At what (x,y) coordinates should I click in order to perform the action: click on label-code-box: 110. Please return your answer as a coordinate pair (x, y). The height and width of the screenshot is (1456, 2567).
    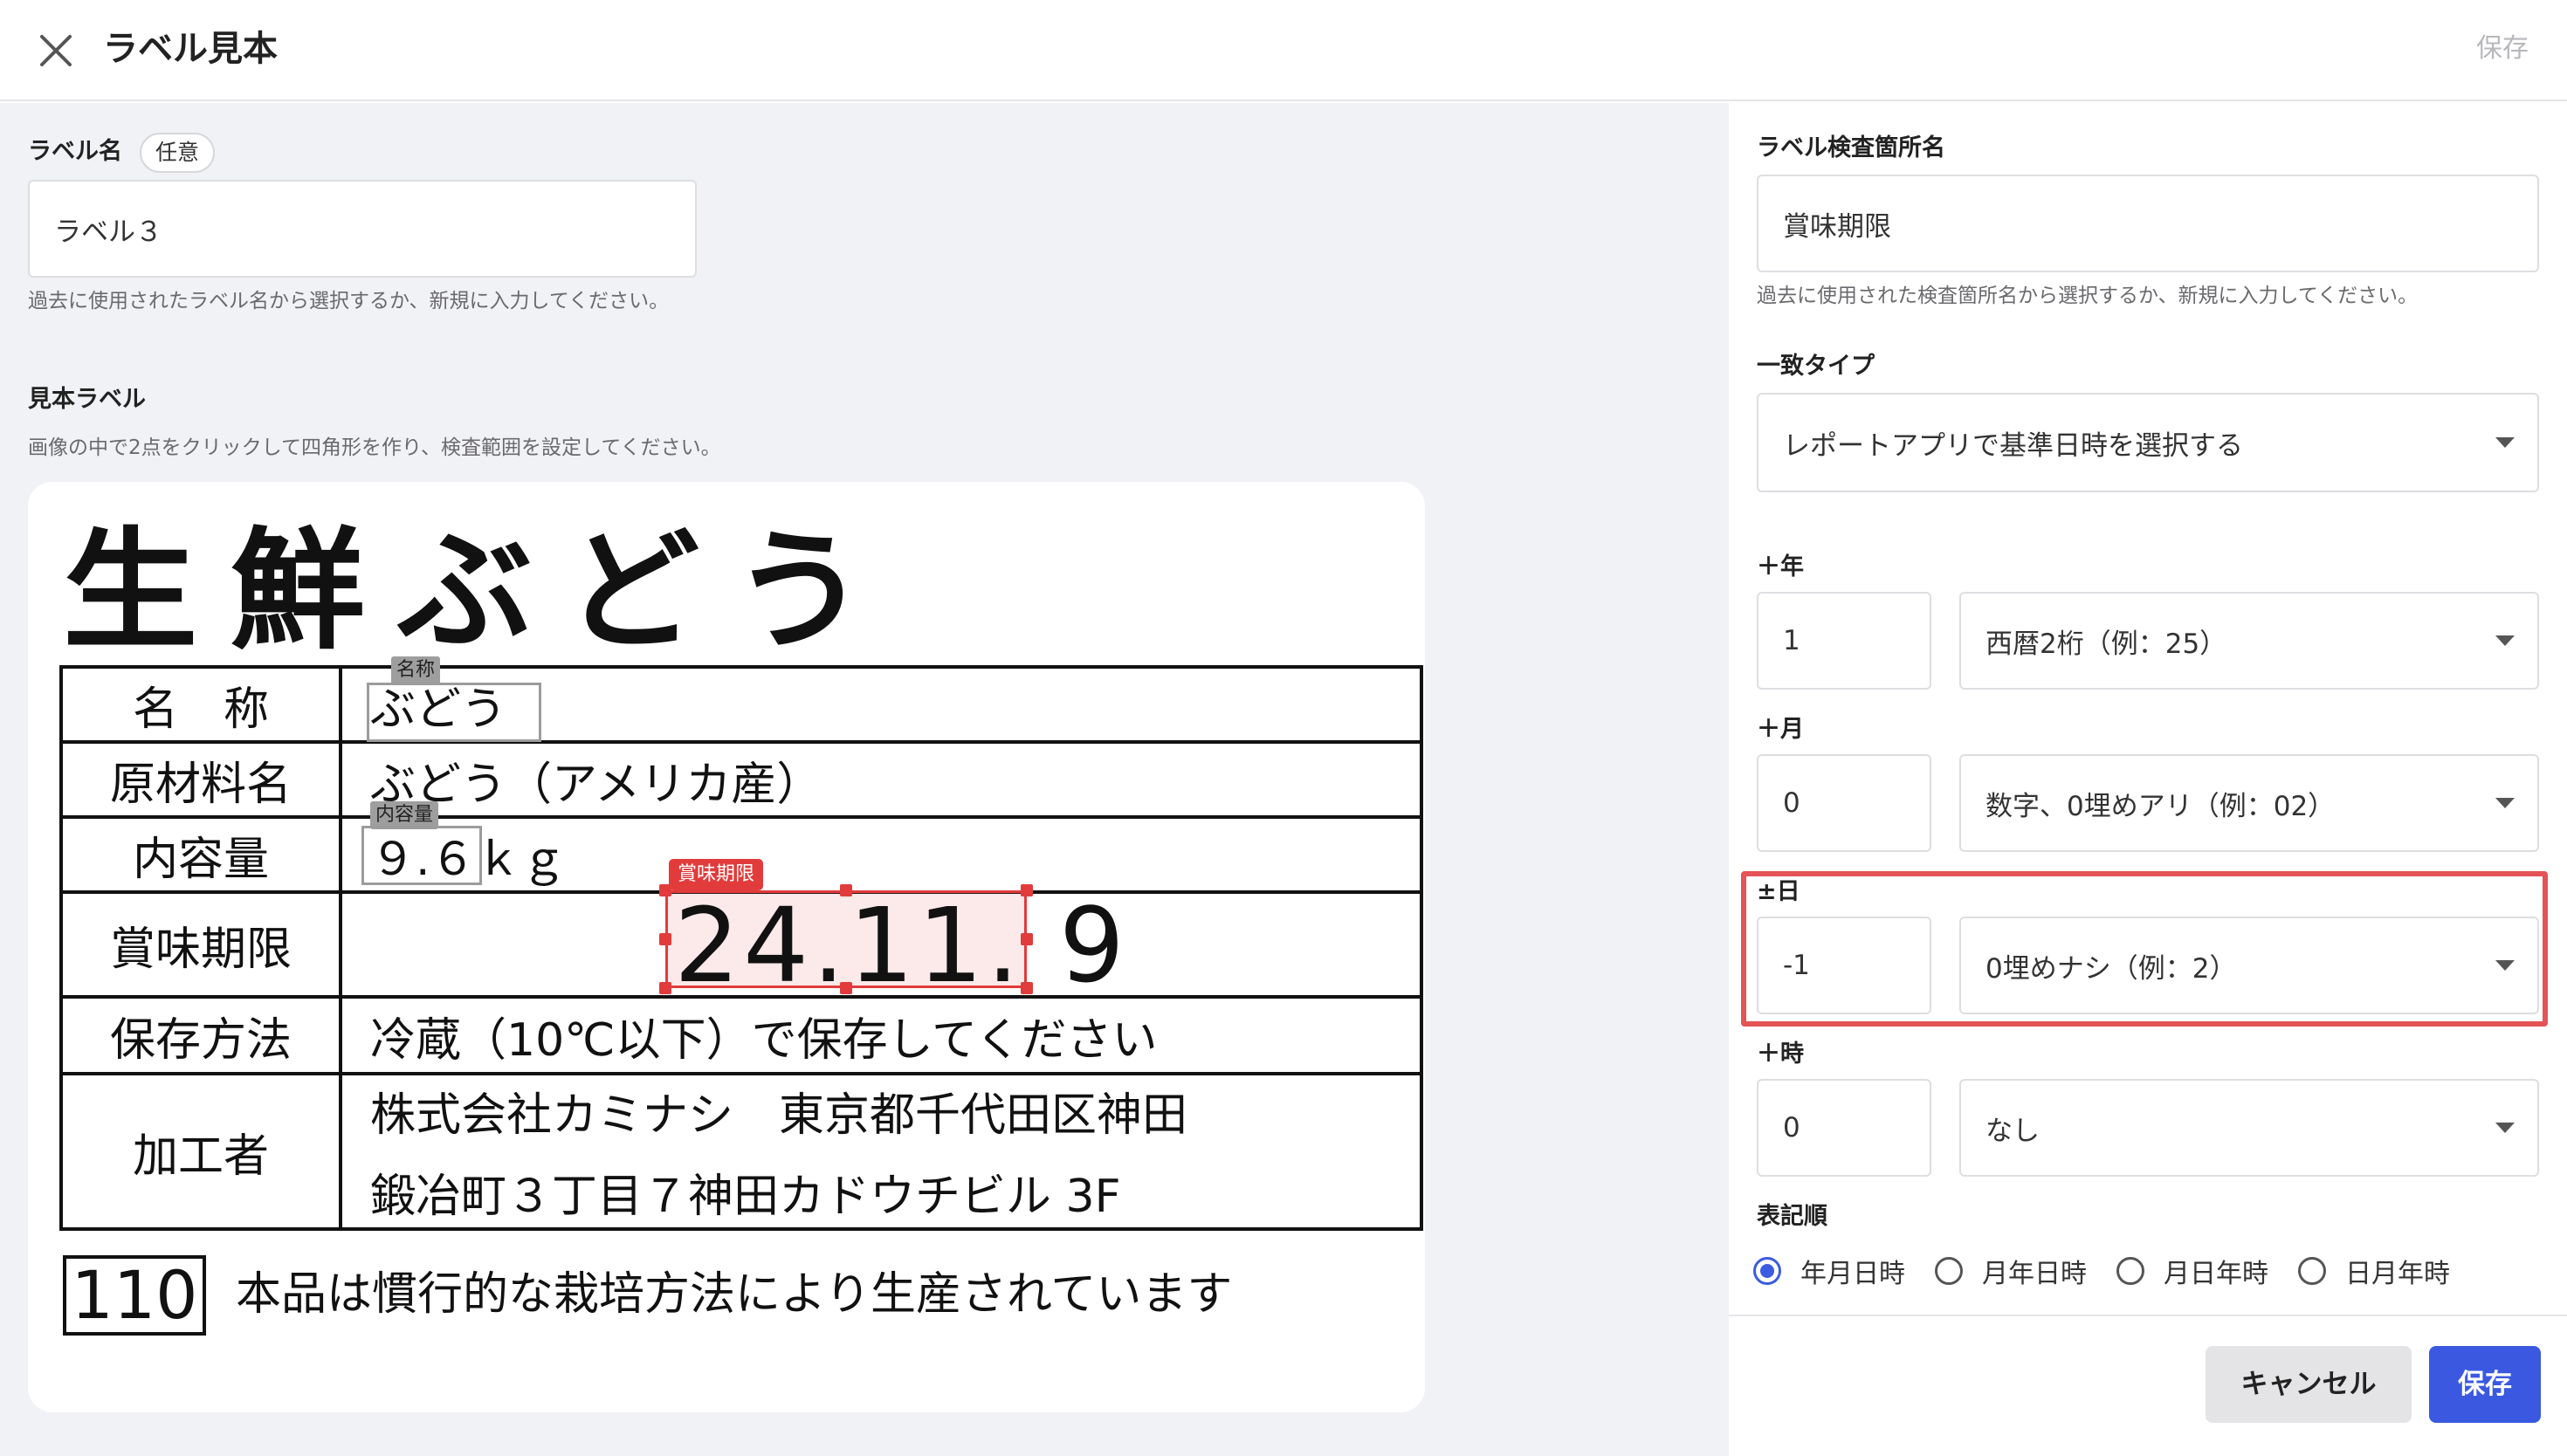
    Looking at the image, I should click on (134, 1295).